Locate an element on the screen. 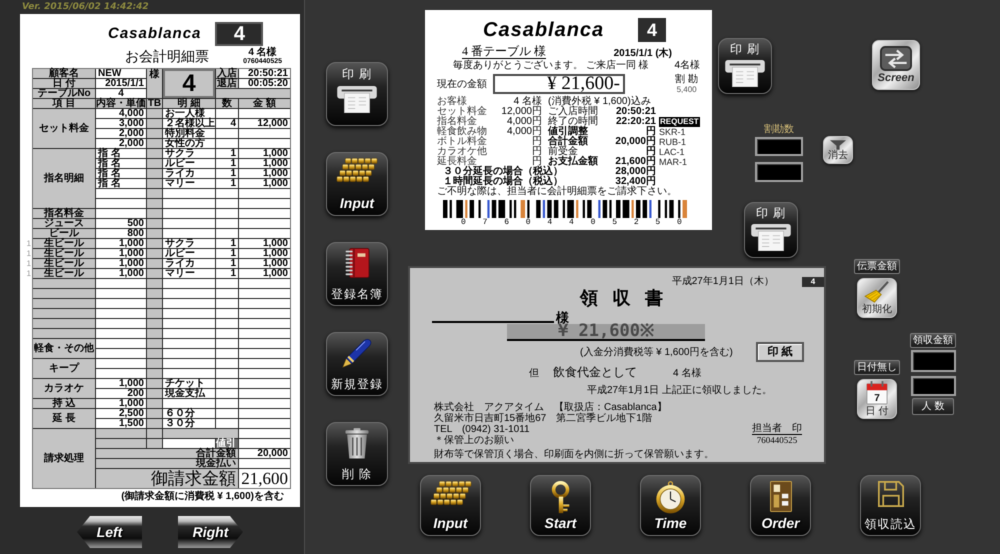 Image resolution: width=1000 pixels, height=554 pixels. start-button: Start is located at coordinates (560, 505).